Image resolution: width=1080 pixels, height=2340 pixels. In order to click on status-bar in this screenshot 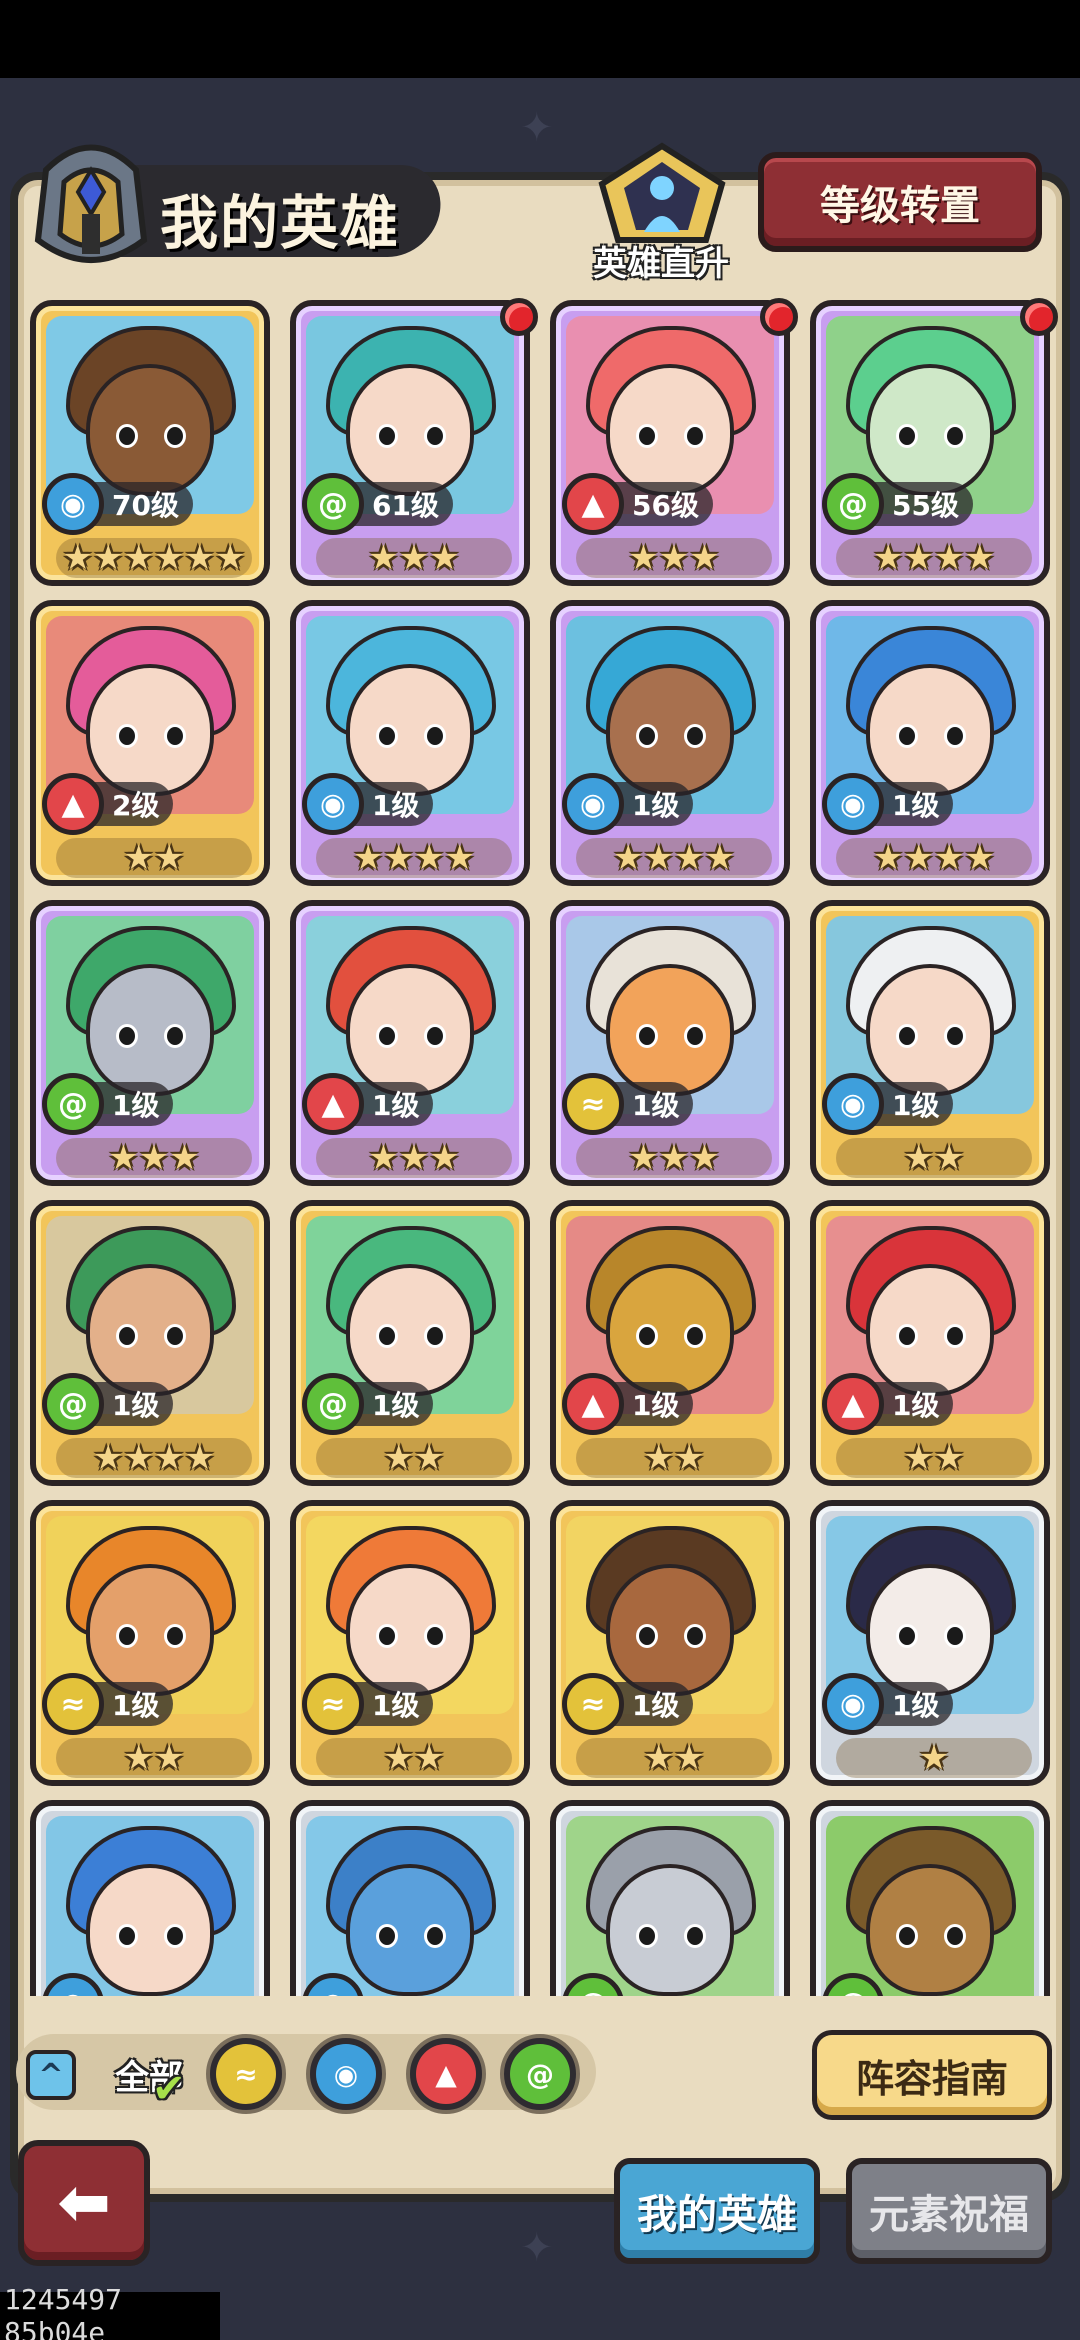, I will do `click(540, 39)`.